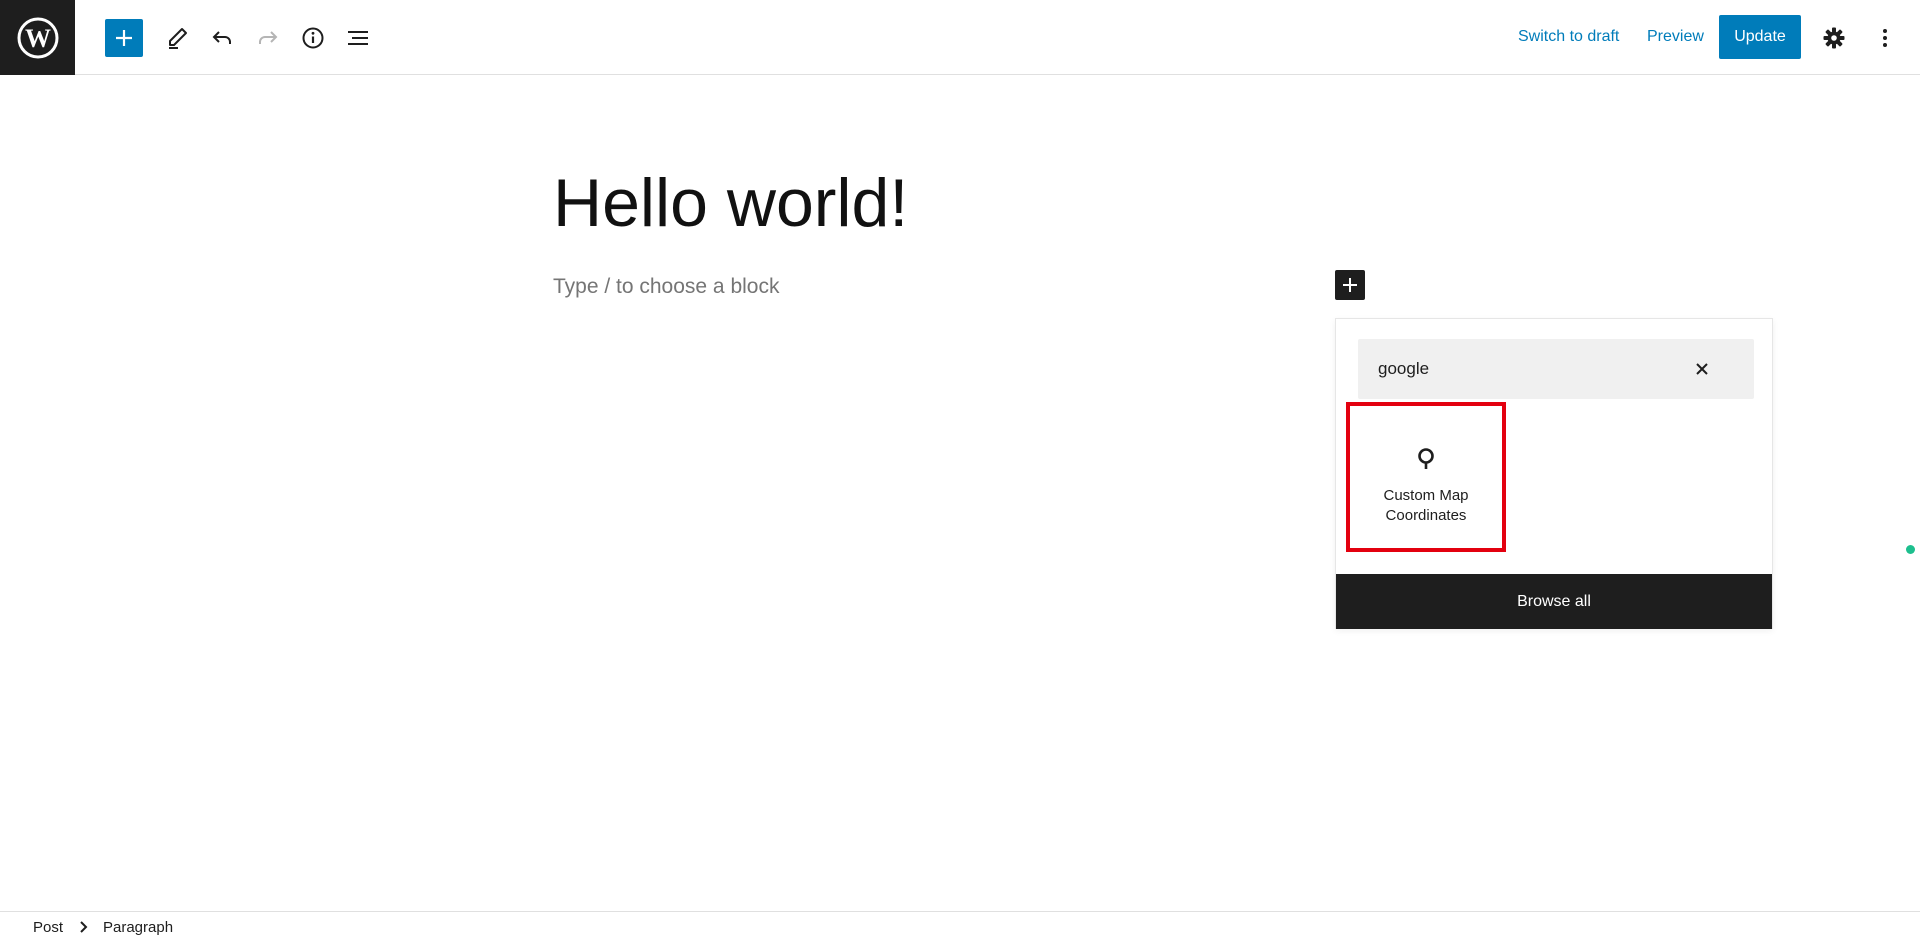 The image size is (1920, 943). What do you see at coordinates (84, 927) in the screenshot?
I see `chevron-right-icon` at bounding box center [84, 927].